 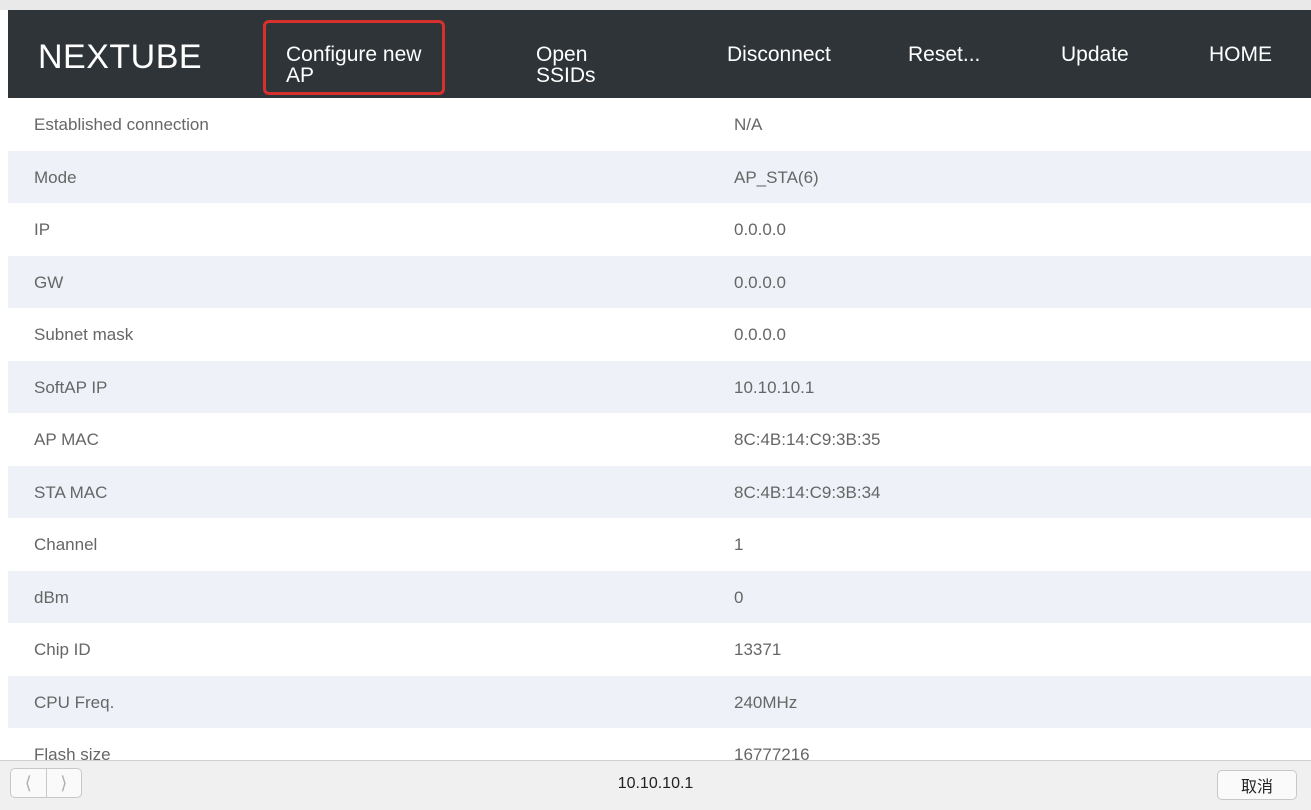 I want to click on table-row: Chip ID 13371, so click(x=659, y=649).